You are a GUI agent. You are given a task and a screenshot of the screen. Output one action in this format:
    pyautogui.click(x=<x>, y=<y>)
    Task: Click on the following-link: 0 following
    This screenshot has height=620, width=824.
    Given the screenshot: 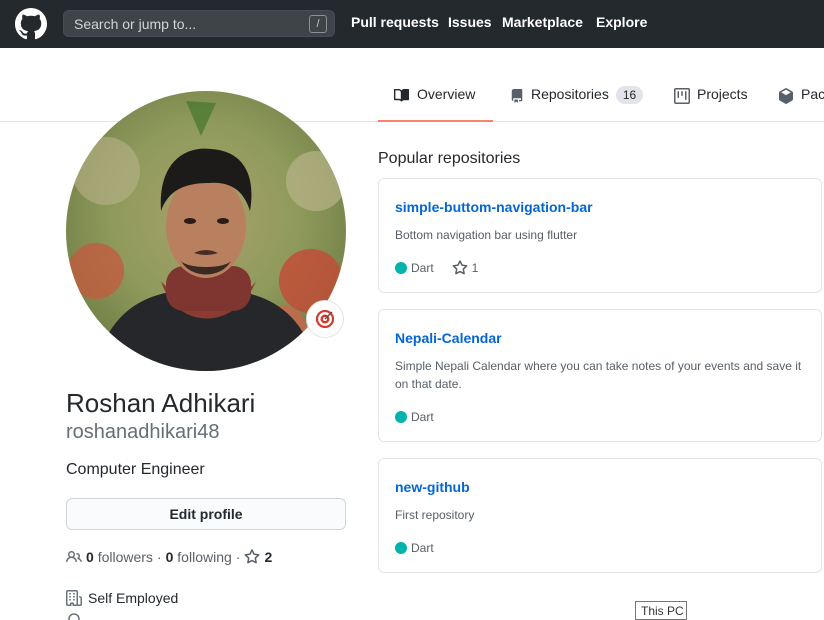 What is the action you would take?
    pyautogui.click(x=199, y=557)
    